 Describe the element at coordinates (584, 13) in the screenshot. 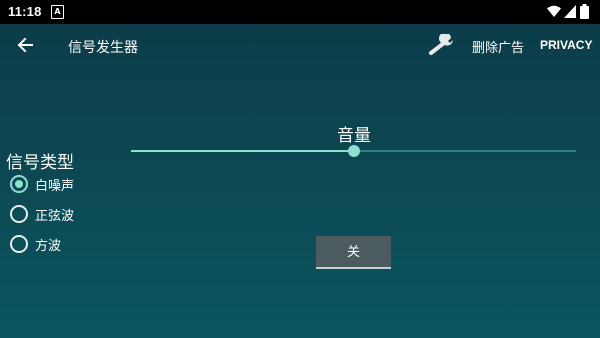

I see `battery-icon` at that location.